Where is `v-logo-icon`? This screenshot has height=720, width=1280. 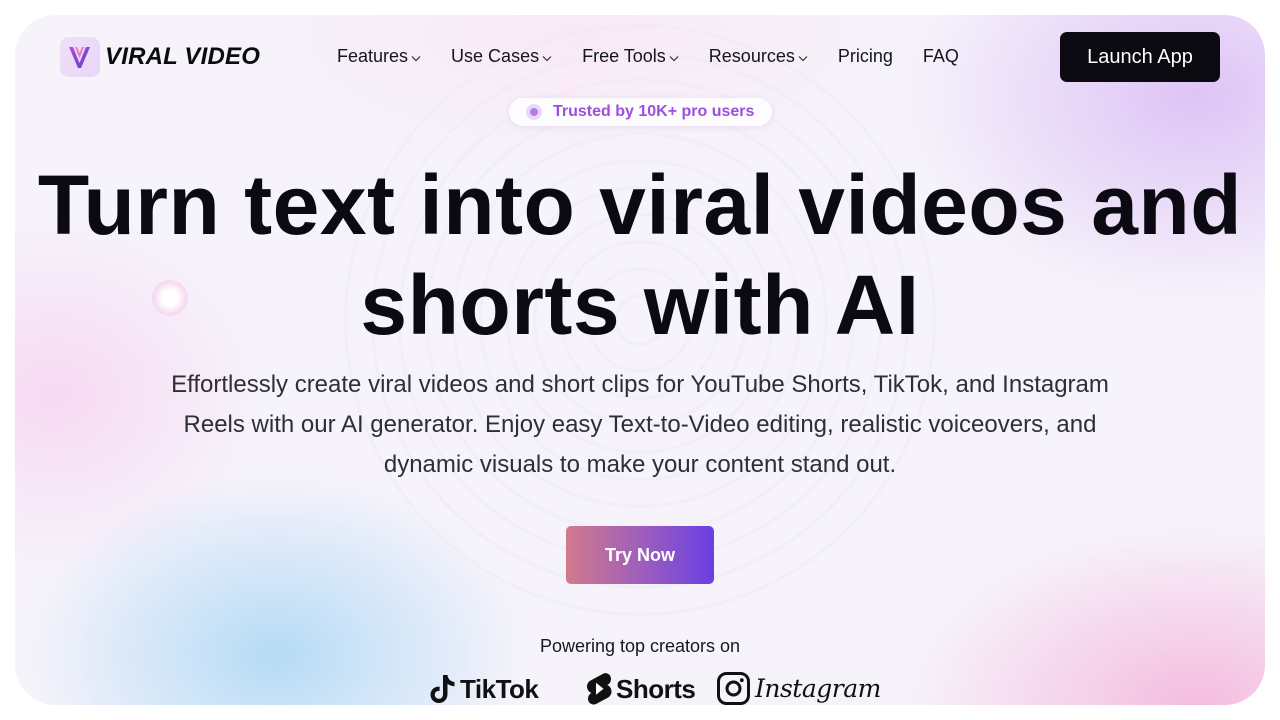
v-logo-icon is located at coordinates (80, 57).